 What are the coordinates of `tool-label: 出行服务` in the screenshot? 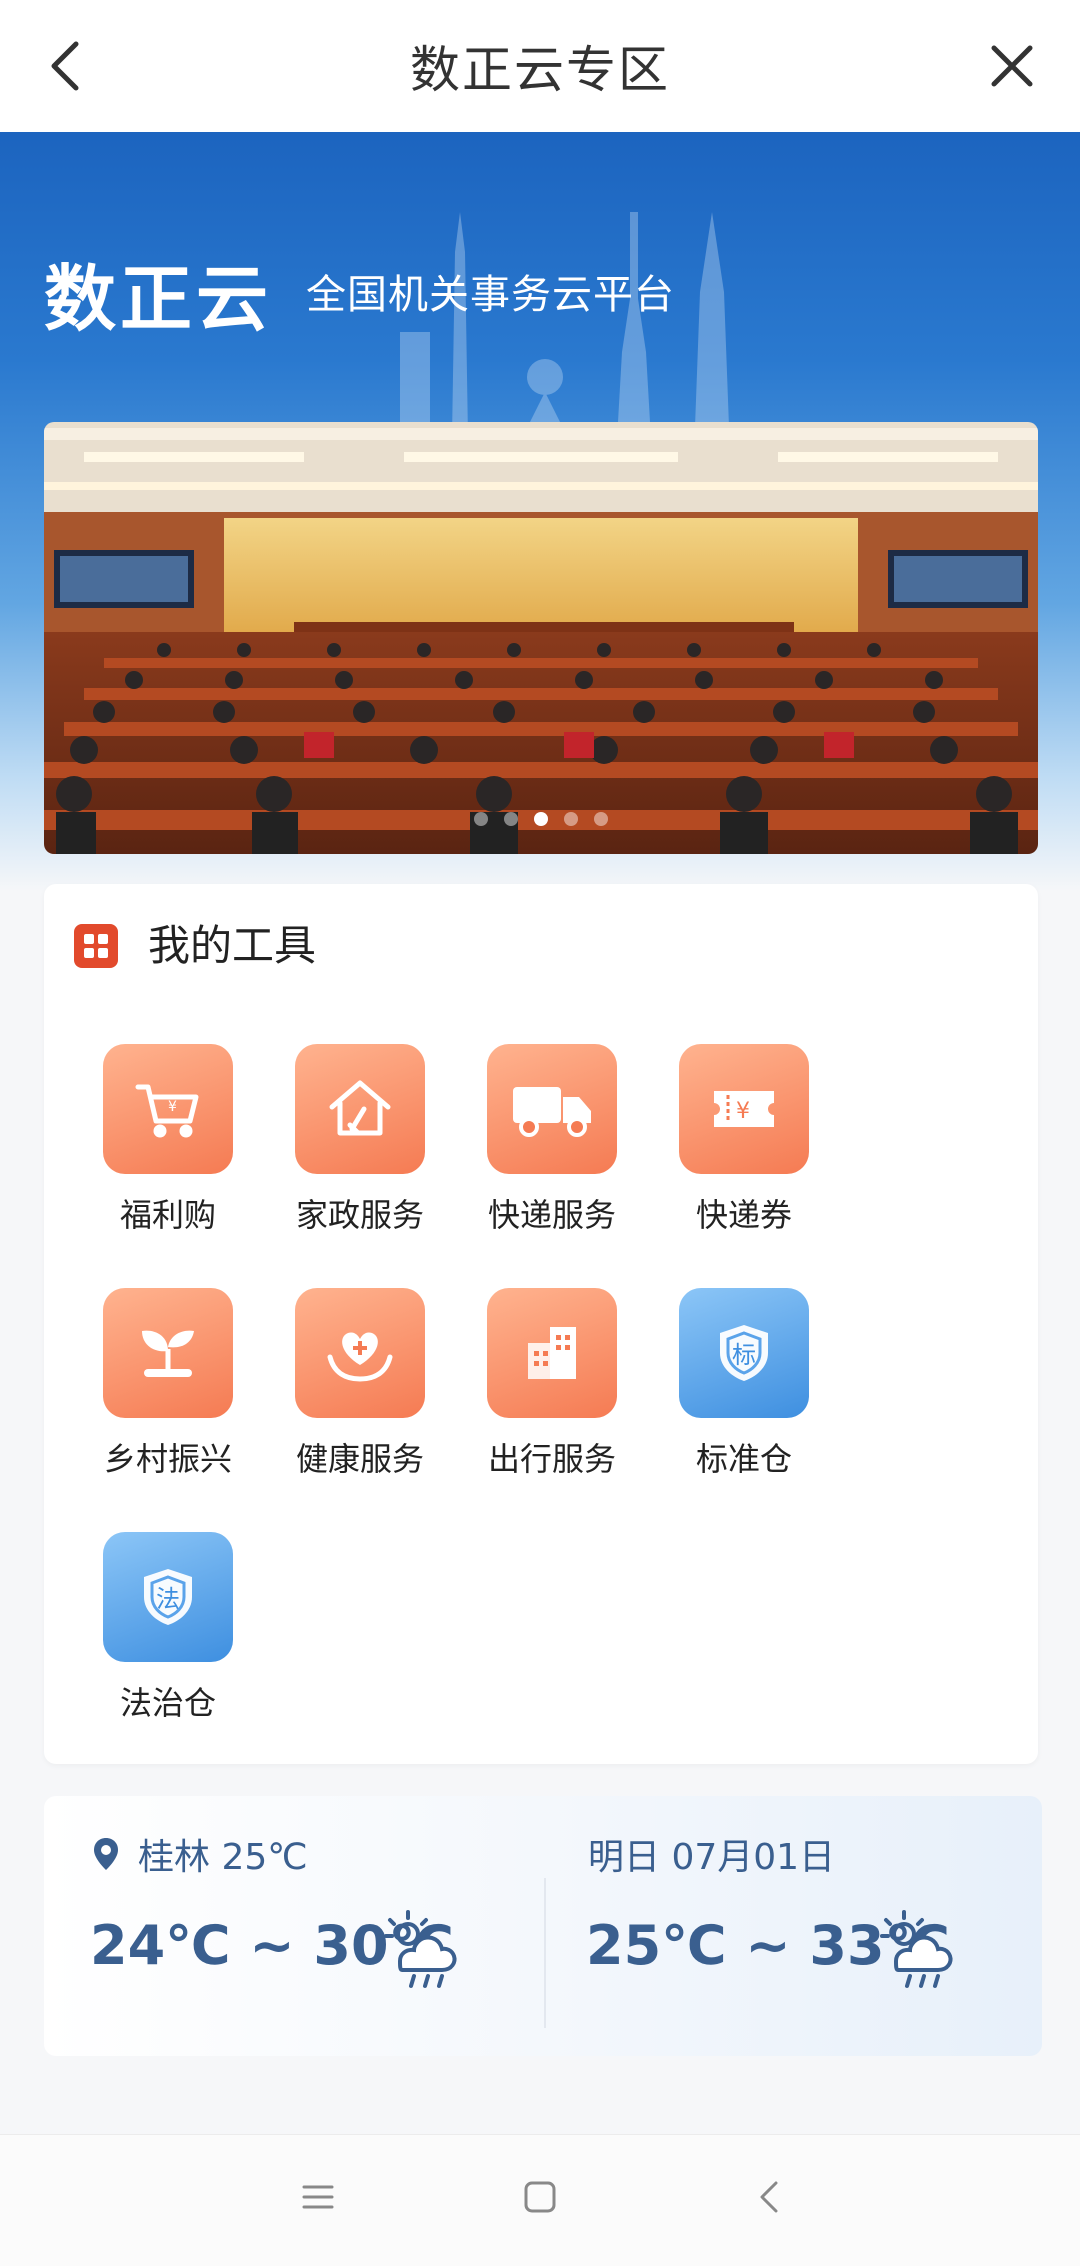 It's located at (551, 1459).